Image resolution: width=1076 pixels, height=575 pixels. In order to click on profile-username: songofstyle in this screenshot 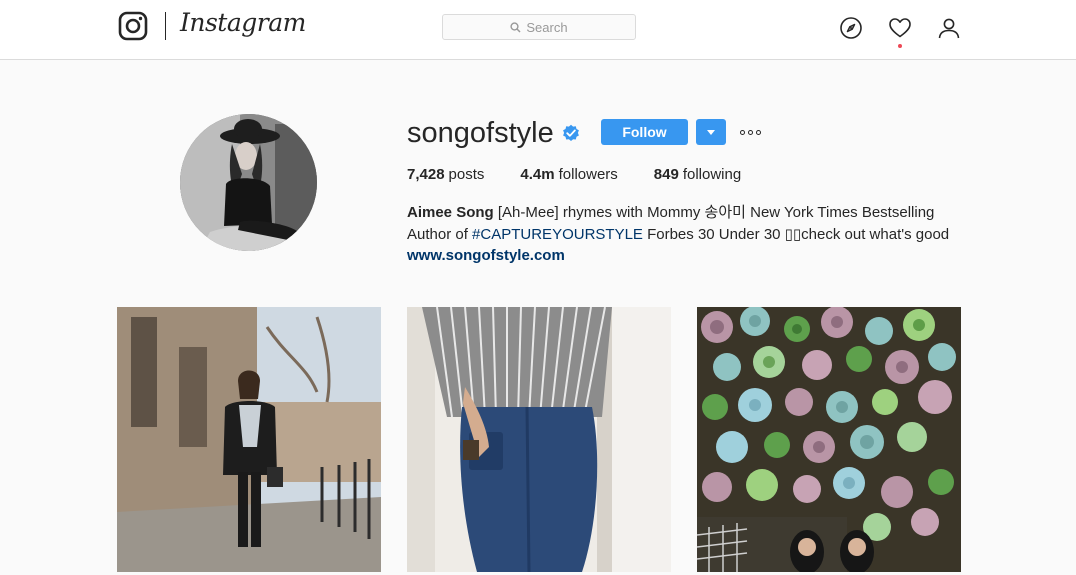, I will do `click(480, 133)`.